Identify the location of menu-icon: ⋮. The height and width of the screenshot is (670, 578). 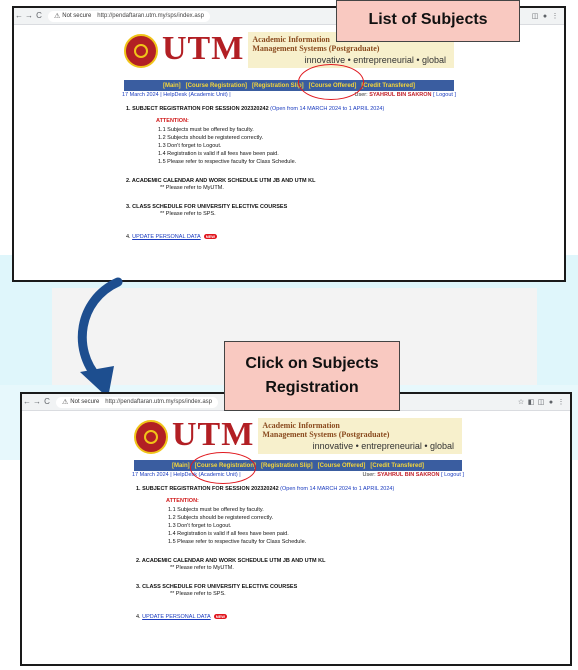
(561, 402).